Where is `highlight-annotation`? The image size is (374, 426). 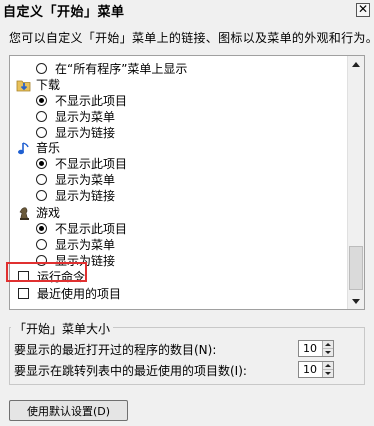
highlight-annotation is located at coordinates (46, 272).